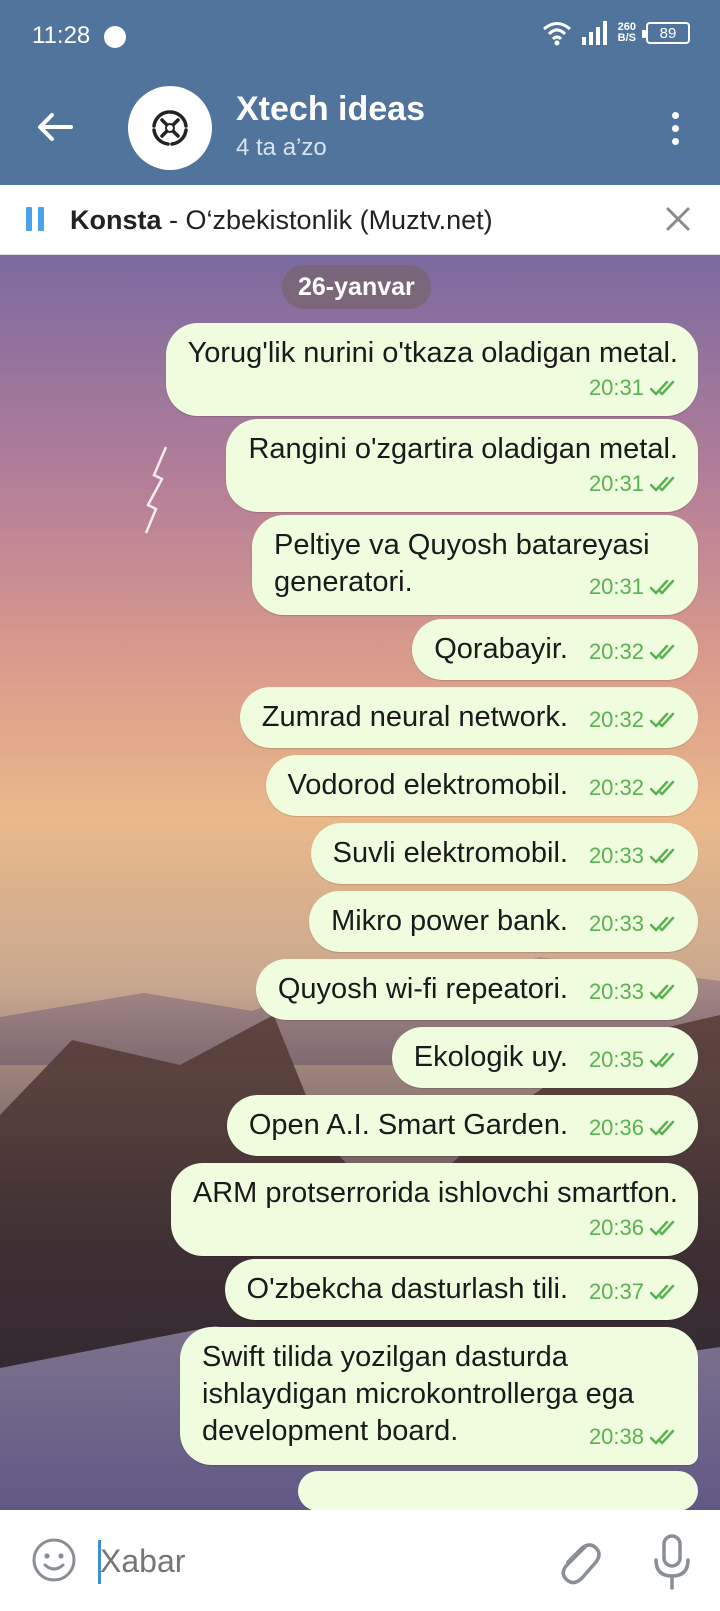 The width and height of the screenshot is (720, 1611). I want to click on wallpaper-lightning, so click(156, 490).